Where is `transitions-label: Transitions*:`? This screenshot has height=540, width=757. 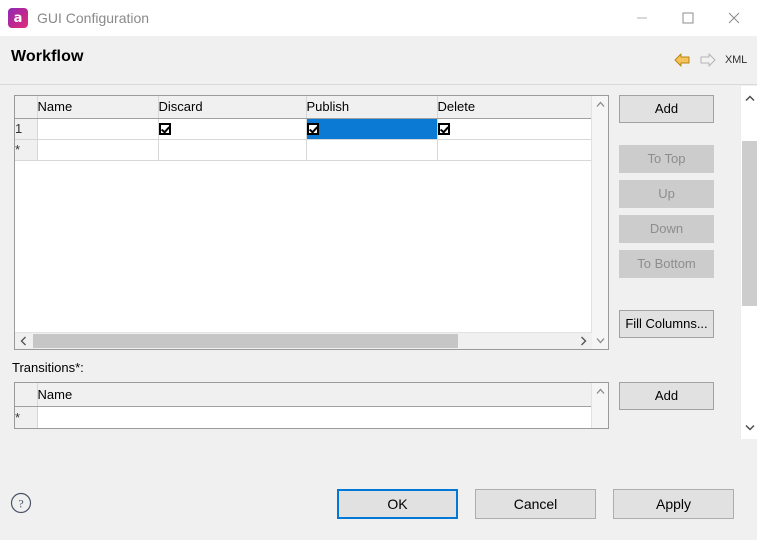
transitions-label: Transitions*: is located at coordinates (48, 367).